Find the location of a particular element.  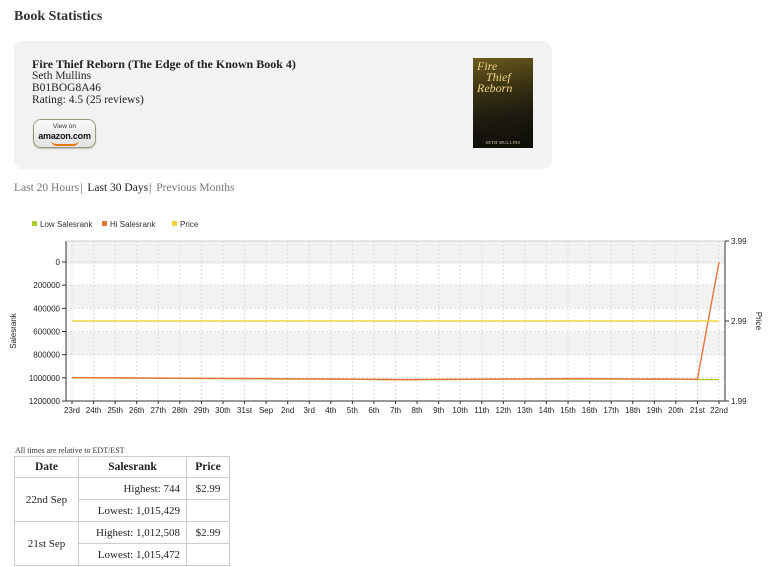

book-rating: Rating: 4.5 (25 reviews) is located at coordinates (88, 100).